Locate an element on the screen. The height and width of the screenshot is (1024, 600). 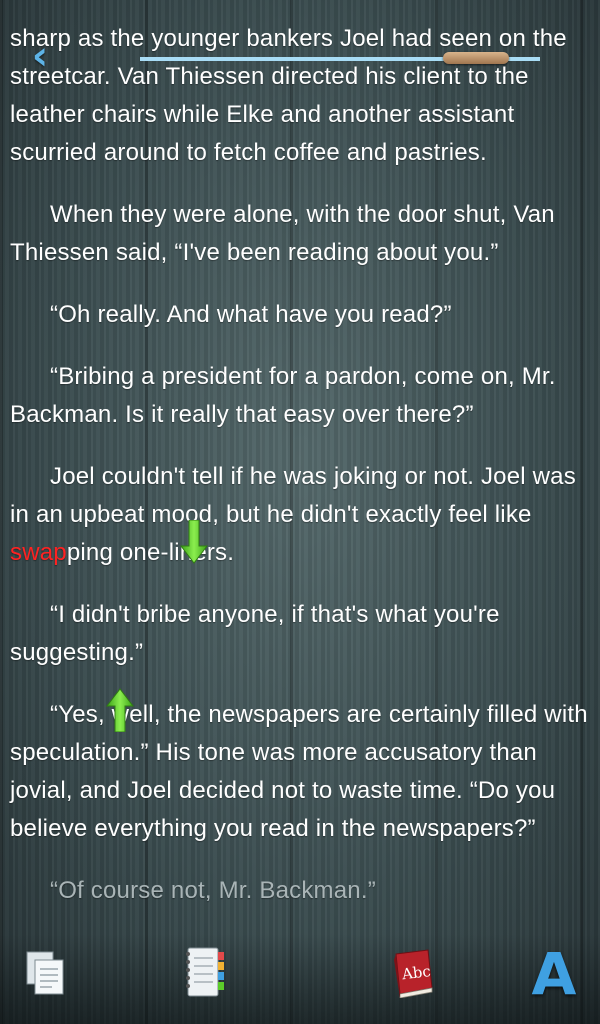
arrow-up-icon is located at coordinates (120, 710).